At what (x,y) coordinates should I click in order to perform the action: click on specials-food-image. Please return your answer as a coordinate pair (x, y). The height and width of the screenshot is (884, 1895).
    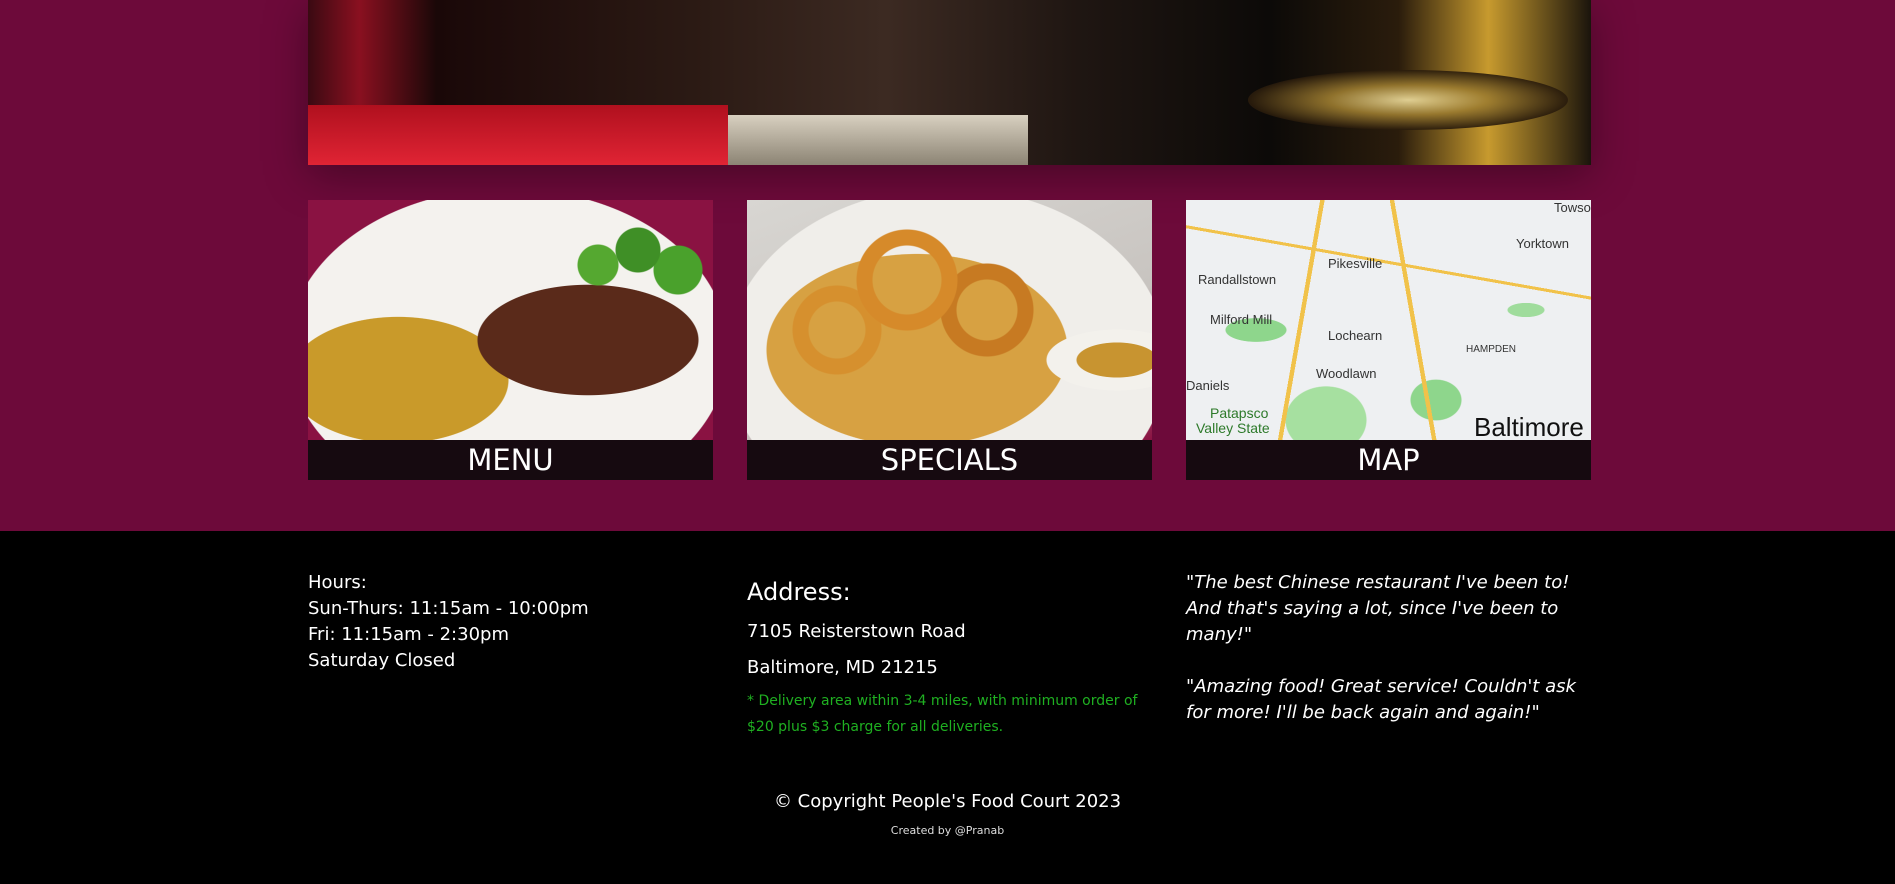
    Looking at the image, I should click on (949, 320).